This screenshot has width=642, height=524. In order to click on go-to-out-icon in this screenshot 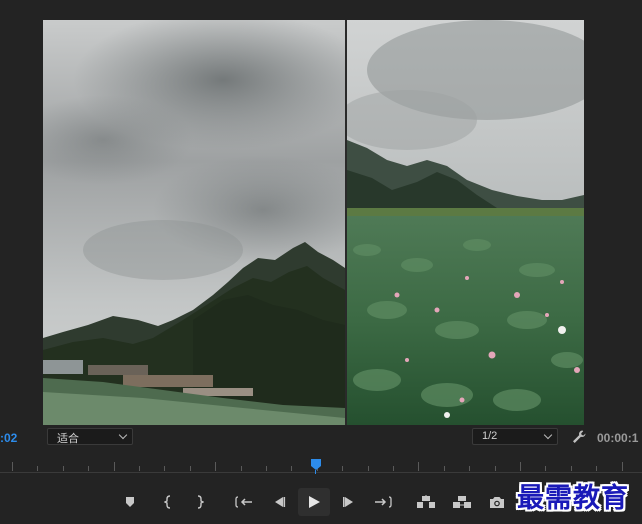, I will do `click(383, 502)`.